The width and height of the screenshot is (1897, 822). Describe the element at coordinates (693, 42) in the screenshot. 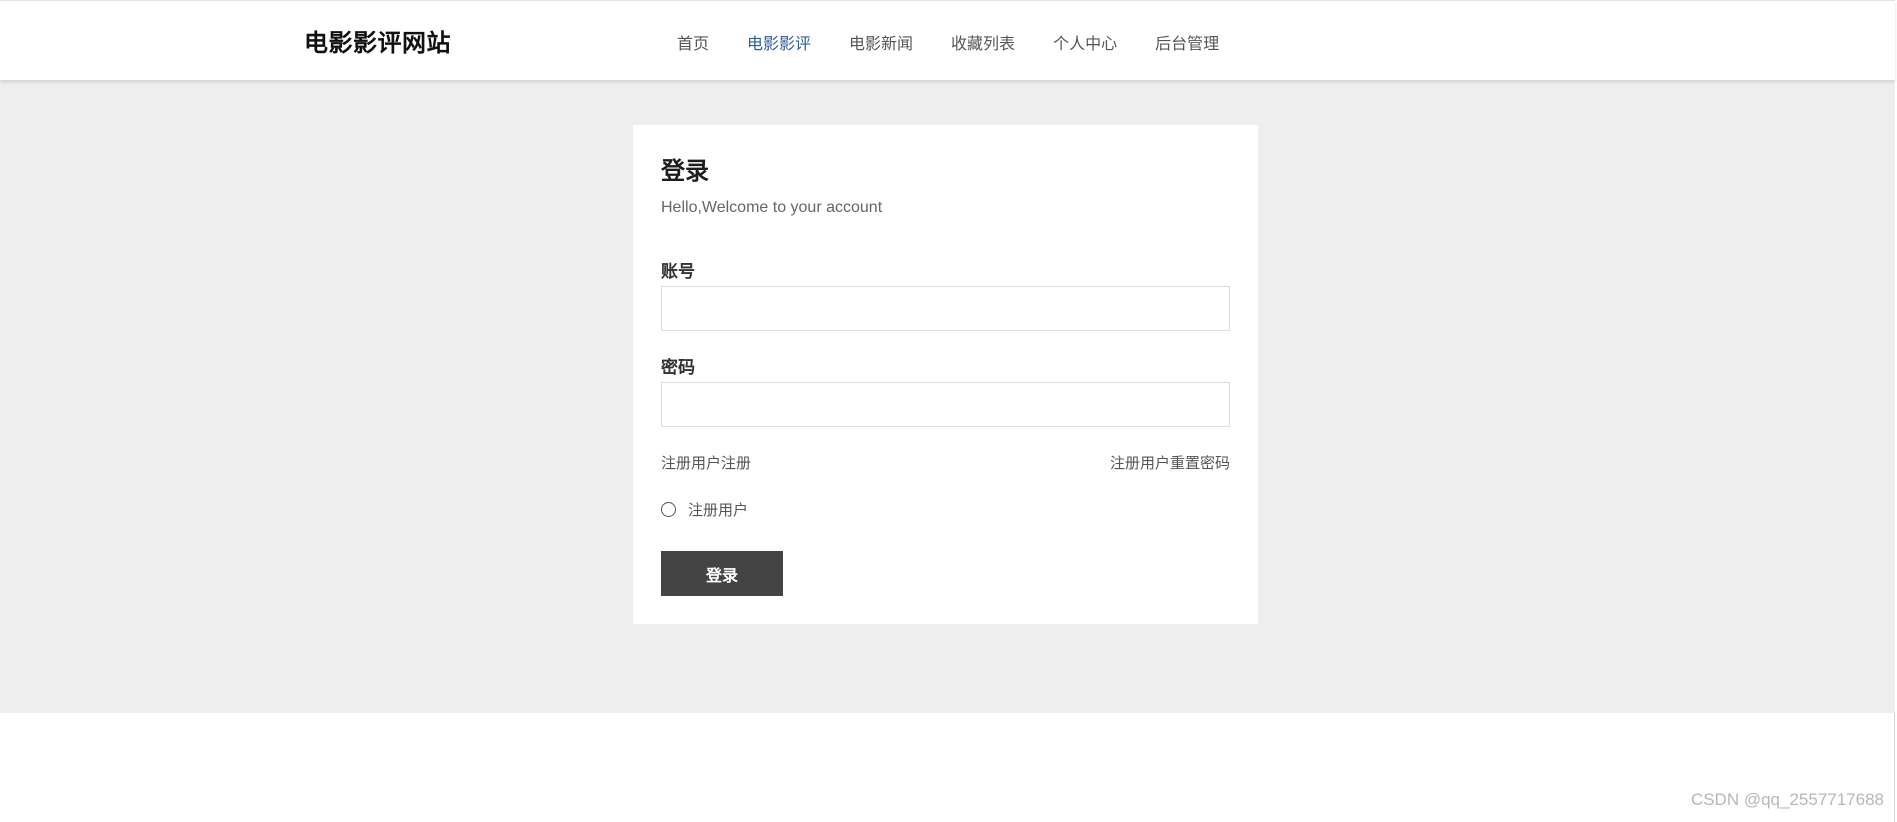

I see `nav-link-home: 首页` at that location.